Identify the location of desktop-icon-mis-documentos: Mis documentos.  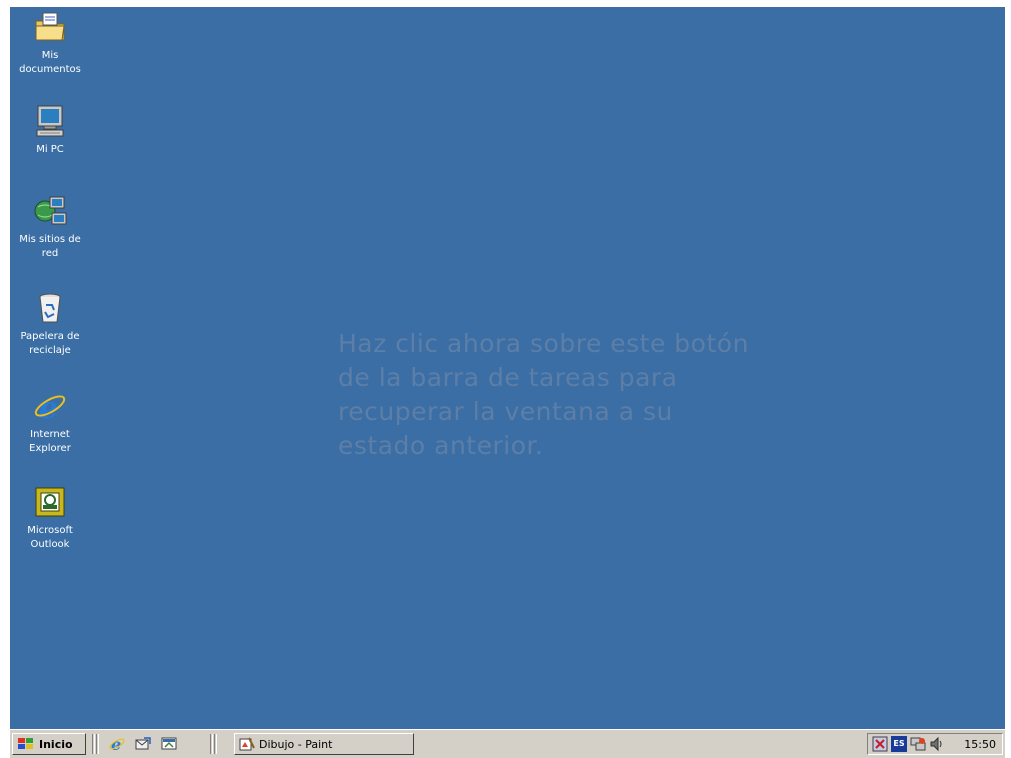
(50, 43).